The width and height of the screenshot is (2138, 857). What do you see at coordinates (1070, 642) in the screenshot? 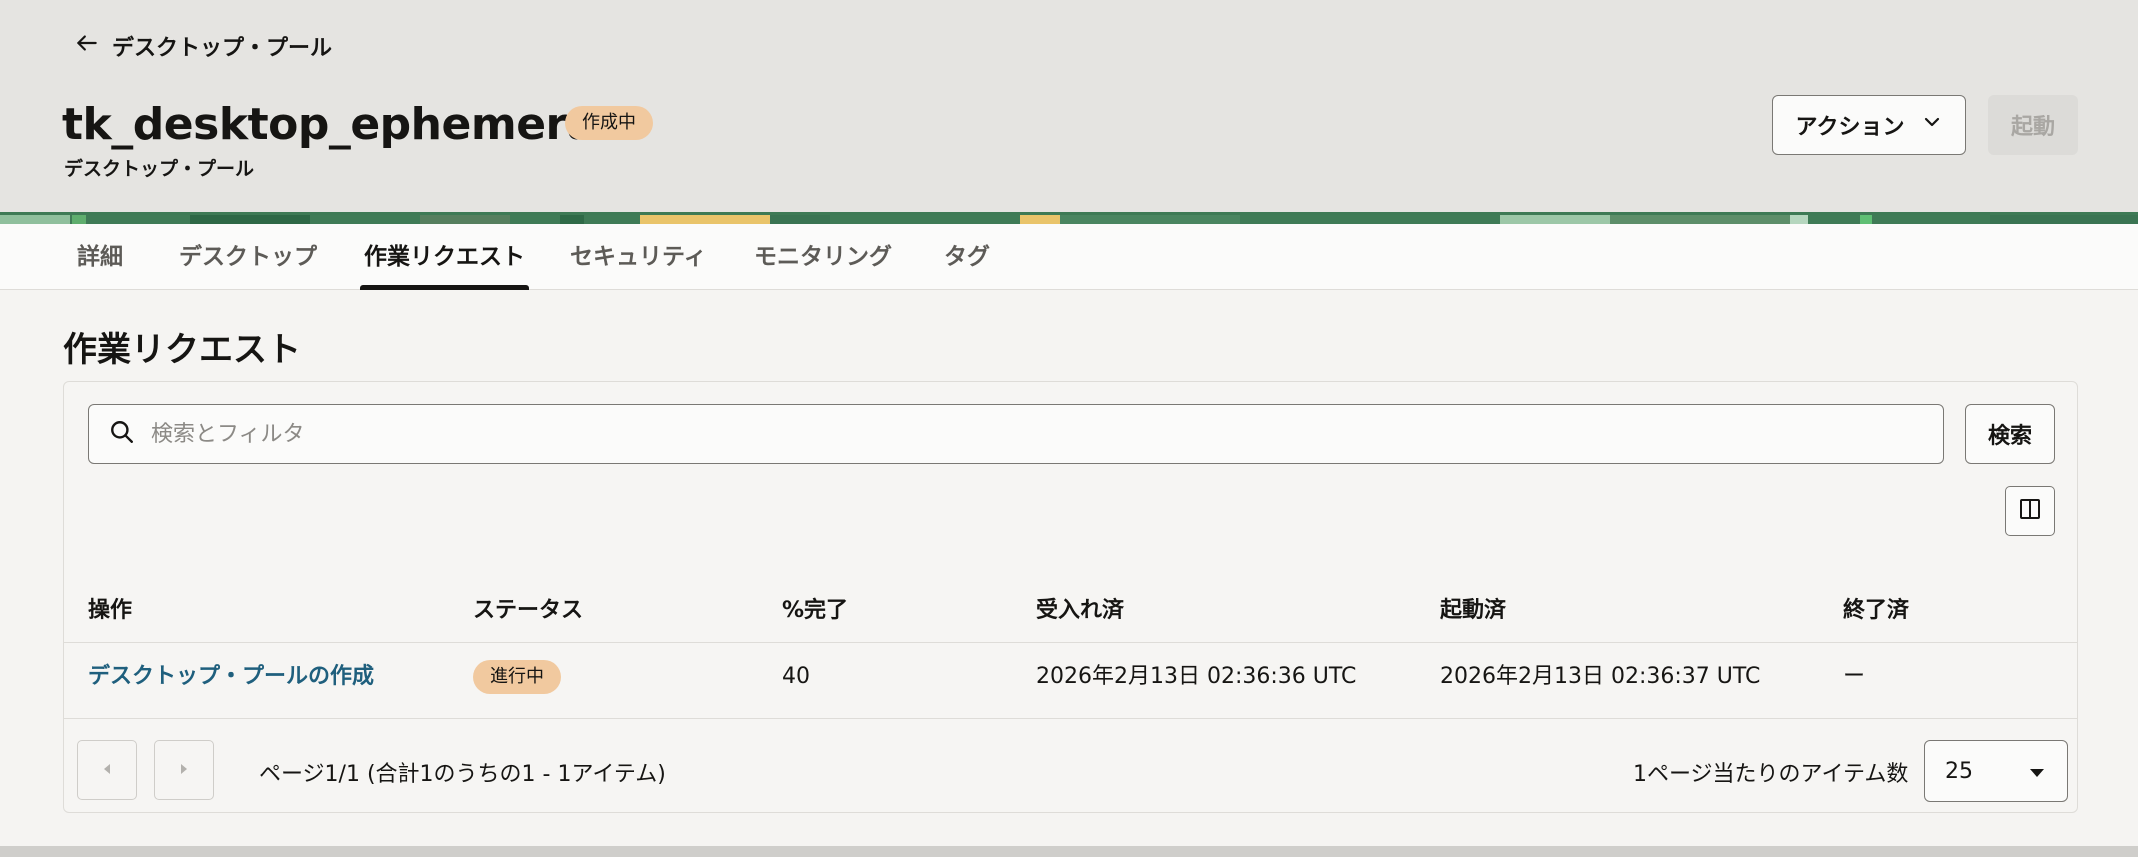
I see `table-header-divider` at bounding box center [1070, 642].